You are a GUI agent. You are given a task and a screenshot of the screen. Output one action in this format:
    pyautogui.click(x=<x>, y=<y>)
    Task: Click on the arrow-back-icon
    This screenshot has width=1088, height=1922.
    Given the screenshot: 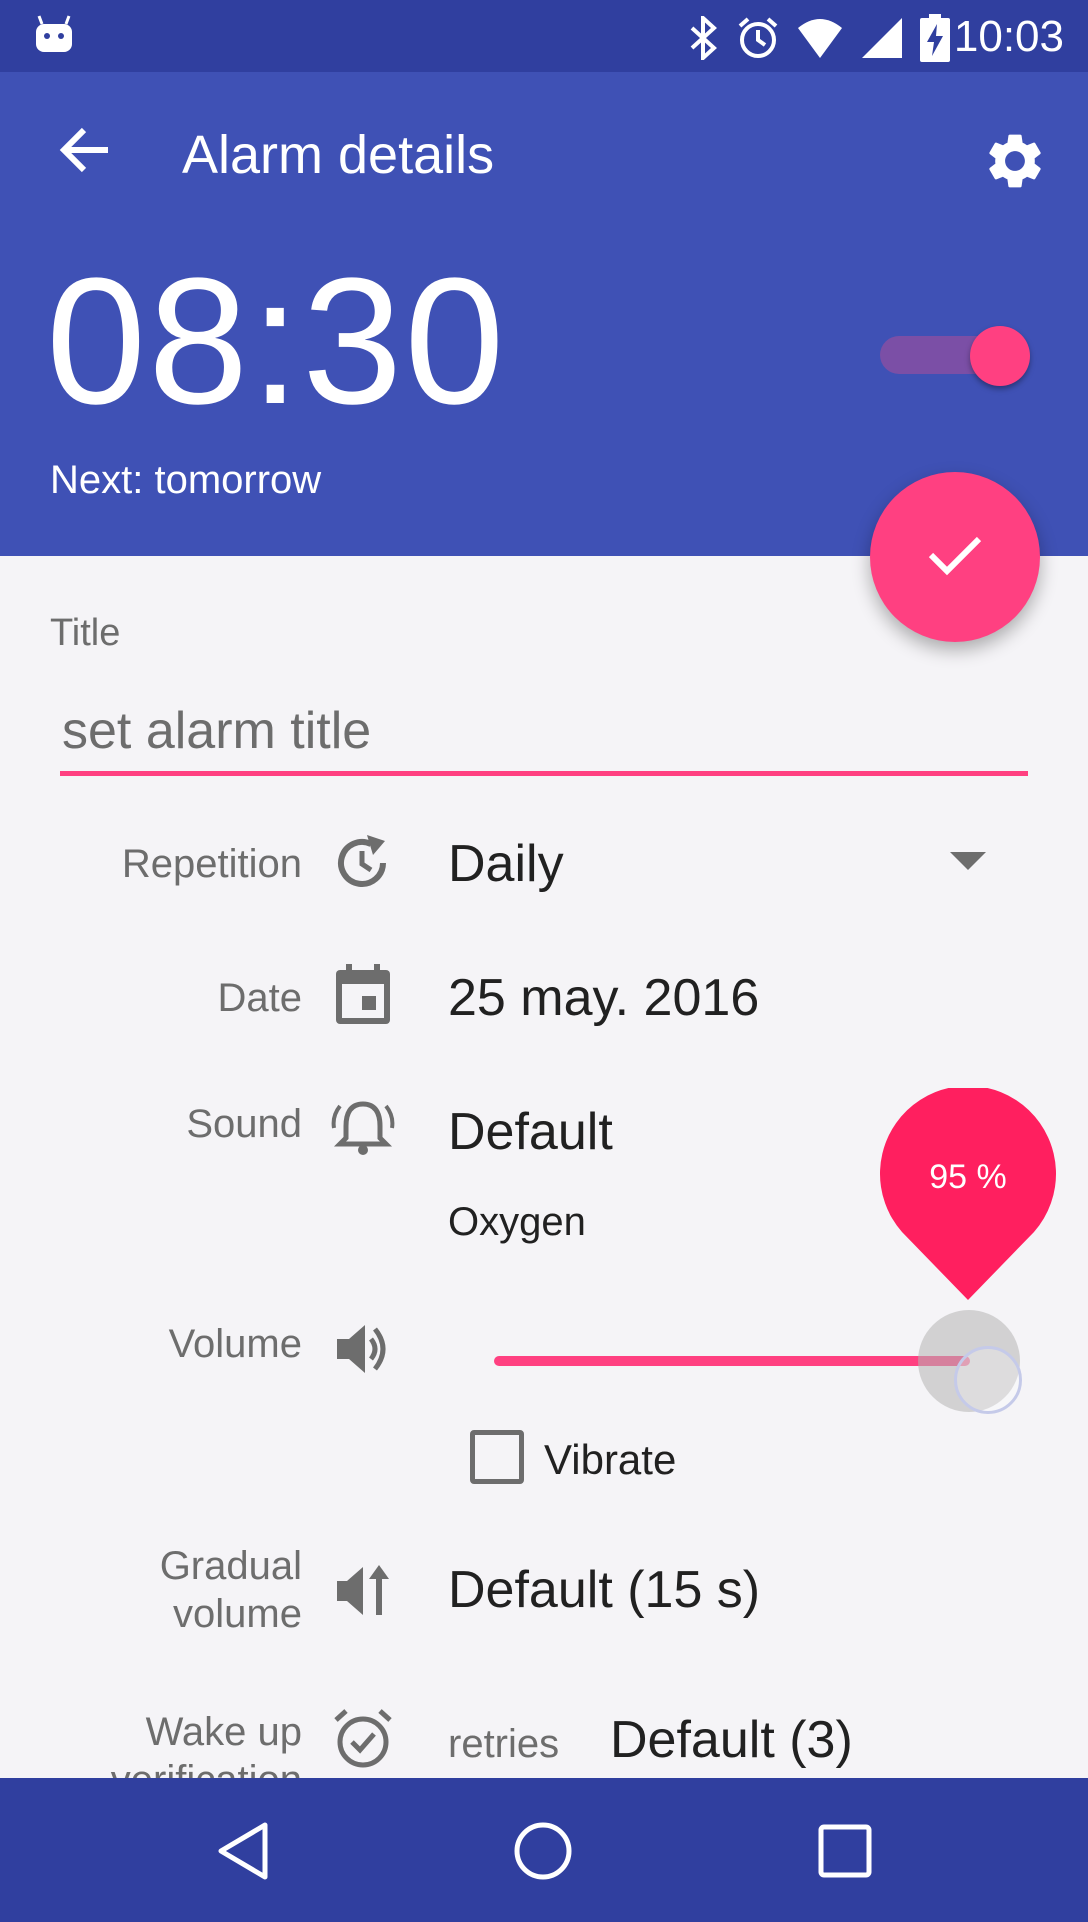 What is the action you would take?
    pyautogui.click(x=85, y=152)
    